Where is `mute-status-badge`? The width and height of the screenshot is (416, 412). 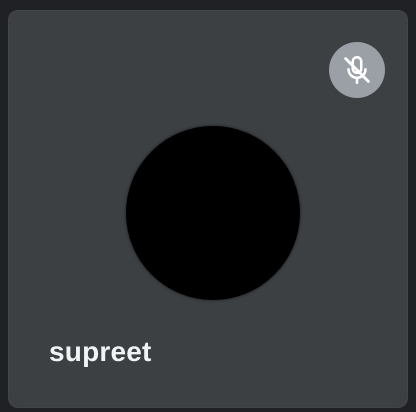
mute-status-badge is located at coordinates (357, 70).